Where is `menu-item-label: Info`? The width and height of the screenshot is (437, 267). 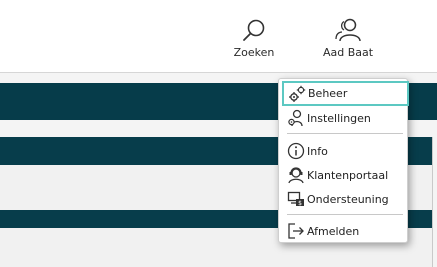
menu-item-label: Info is located at coordinates (317, 151).